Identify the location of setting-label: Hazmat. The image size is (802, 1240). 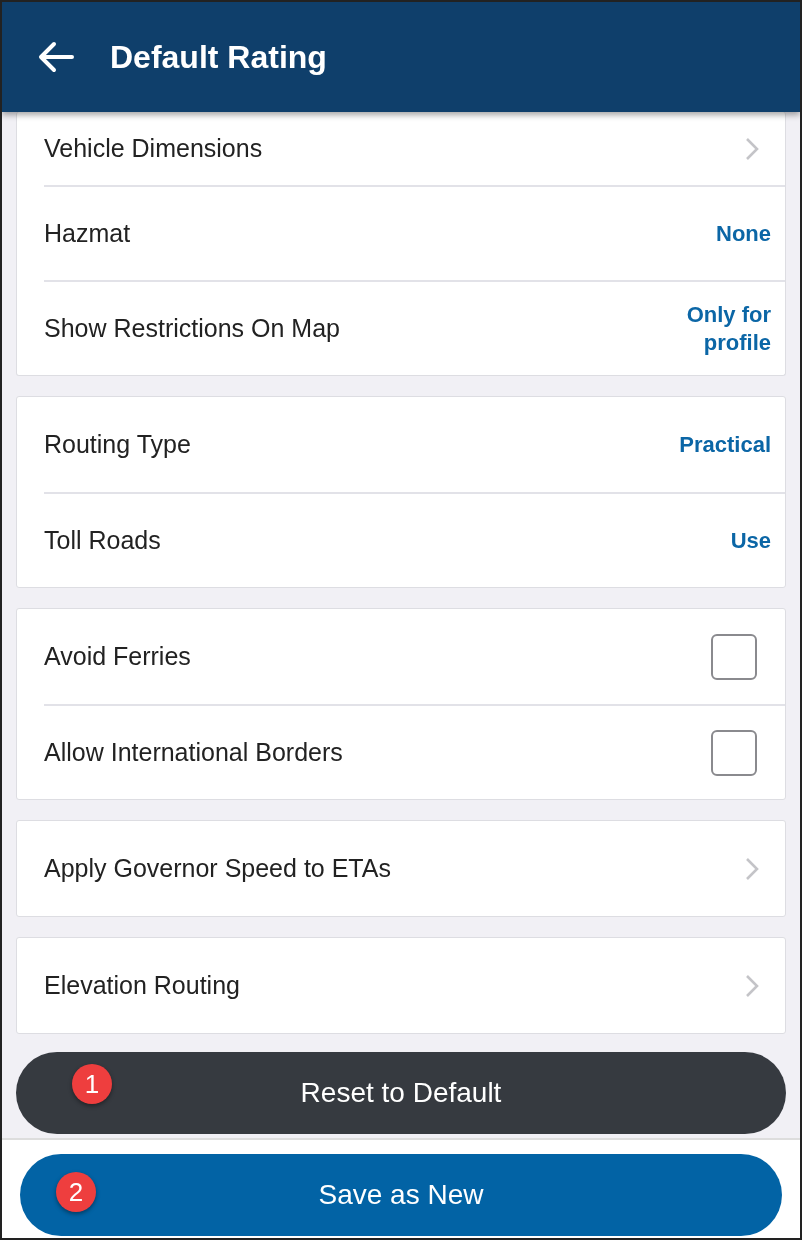
(87, 233).